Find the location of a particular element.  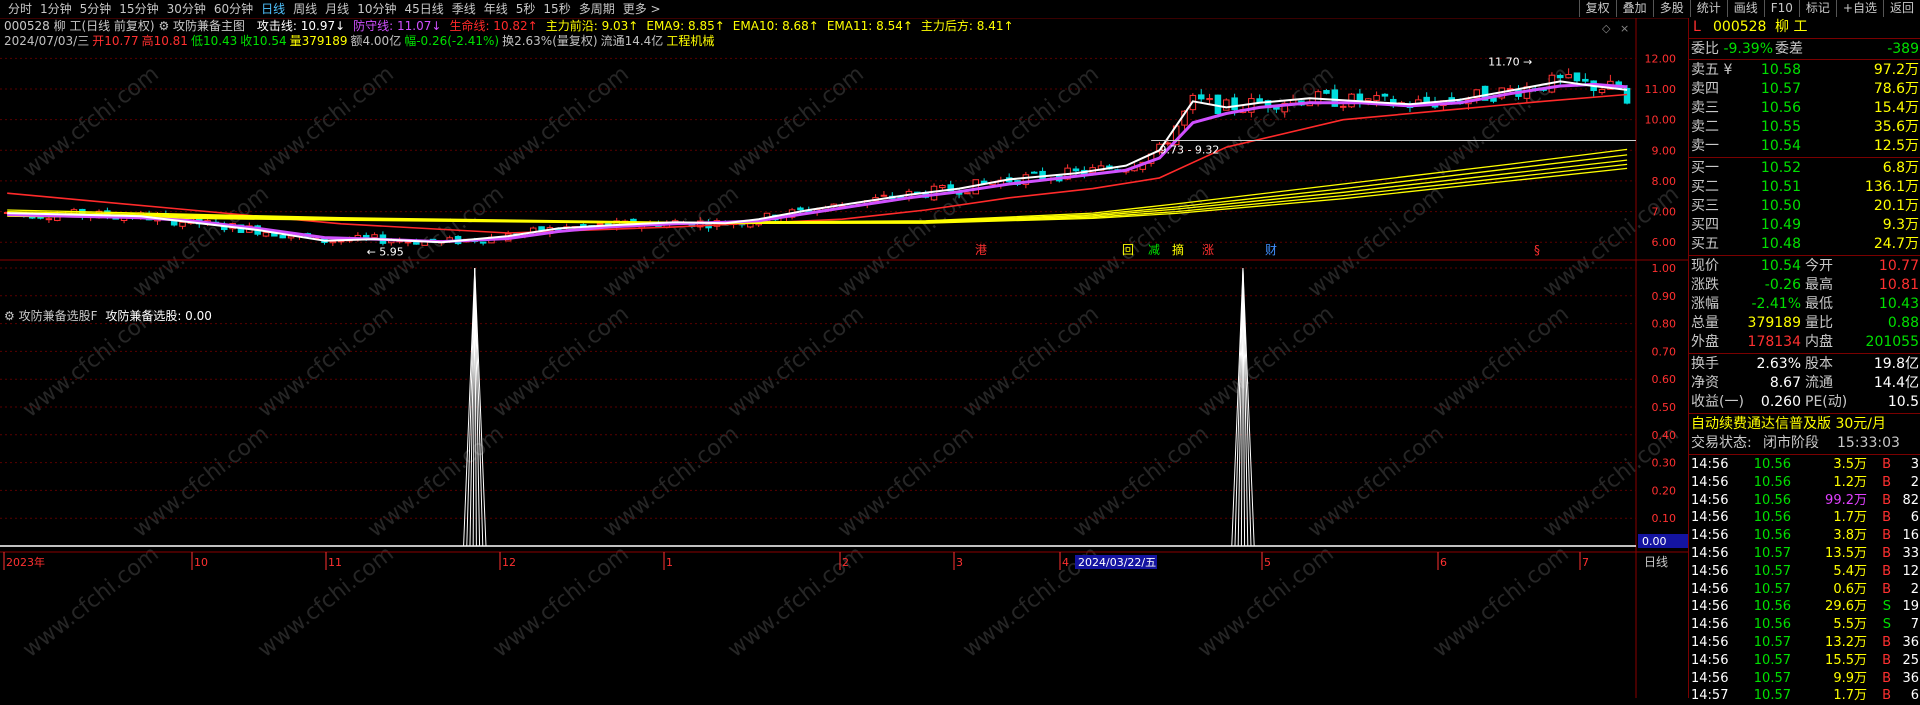

timeframe-tab: 5秒 is located at coordinates (526, 9).